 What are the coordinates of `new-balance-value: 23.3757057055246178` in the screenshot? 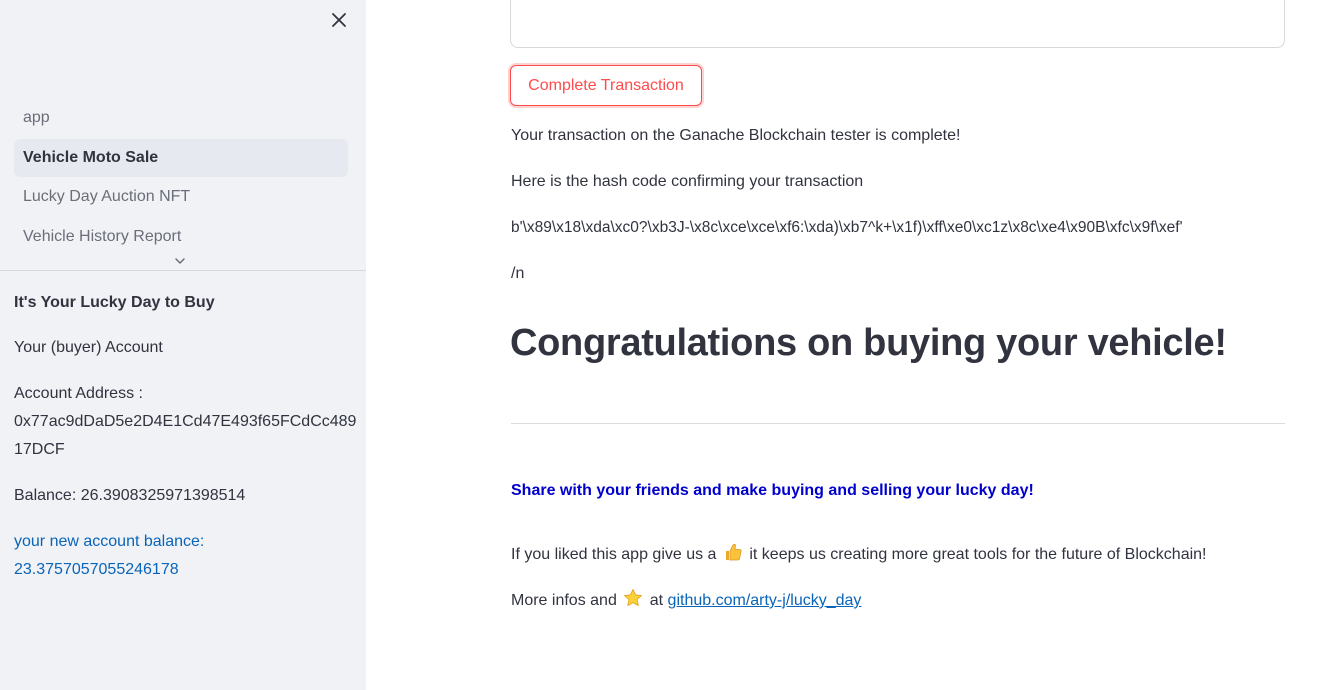 It's located at (96, 569).